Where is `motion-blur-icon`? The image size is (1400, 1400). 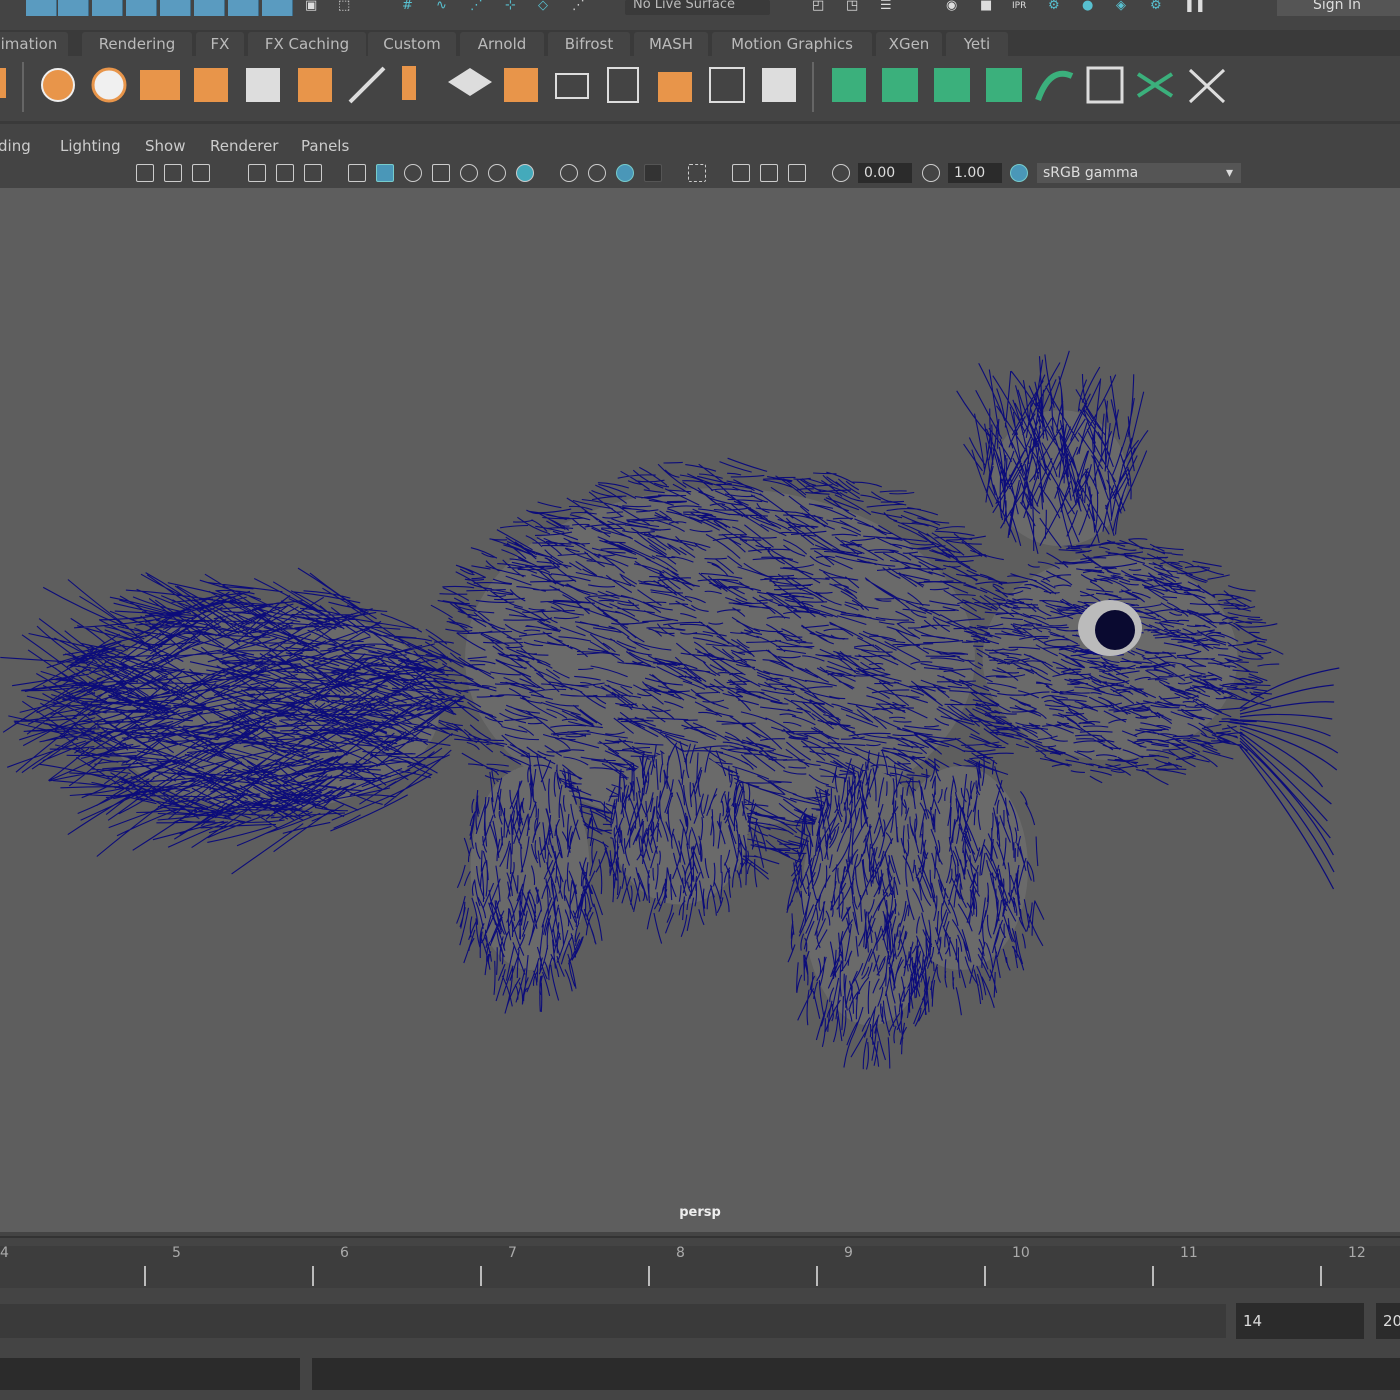
motion-blur-icon is located at coordinates (597, 173).